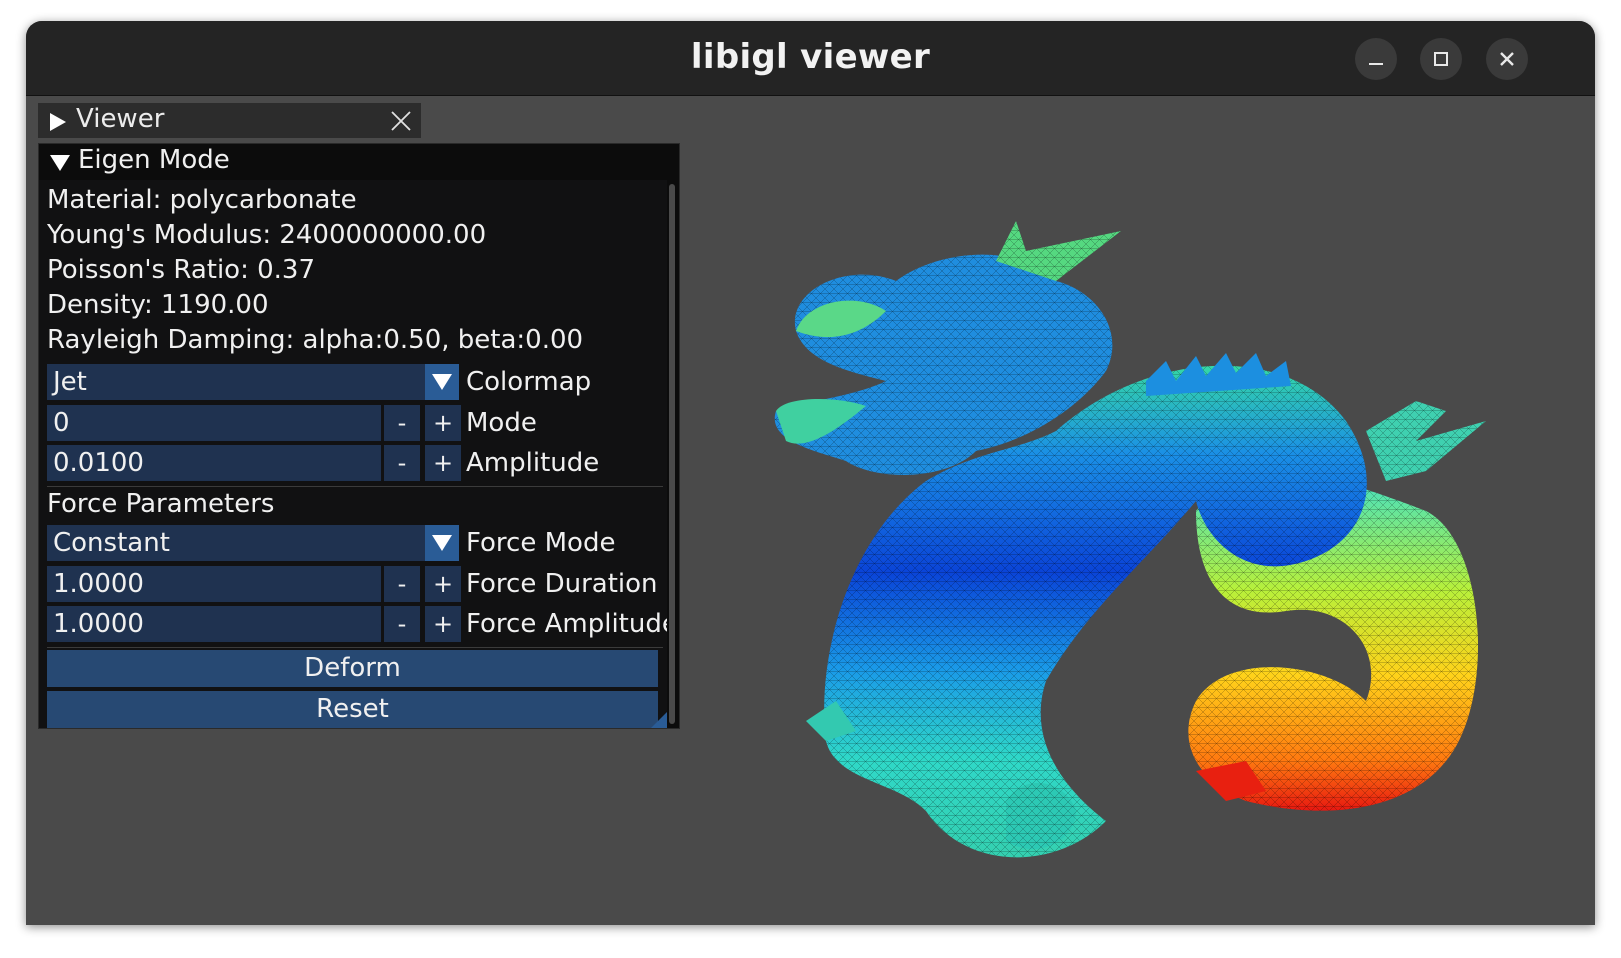 The height and width of the screenshot is (958, 1621). Describe the element at coordinates (58, 122) in the screenshot. I see `triangle-right-icon` at that location.